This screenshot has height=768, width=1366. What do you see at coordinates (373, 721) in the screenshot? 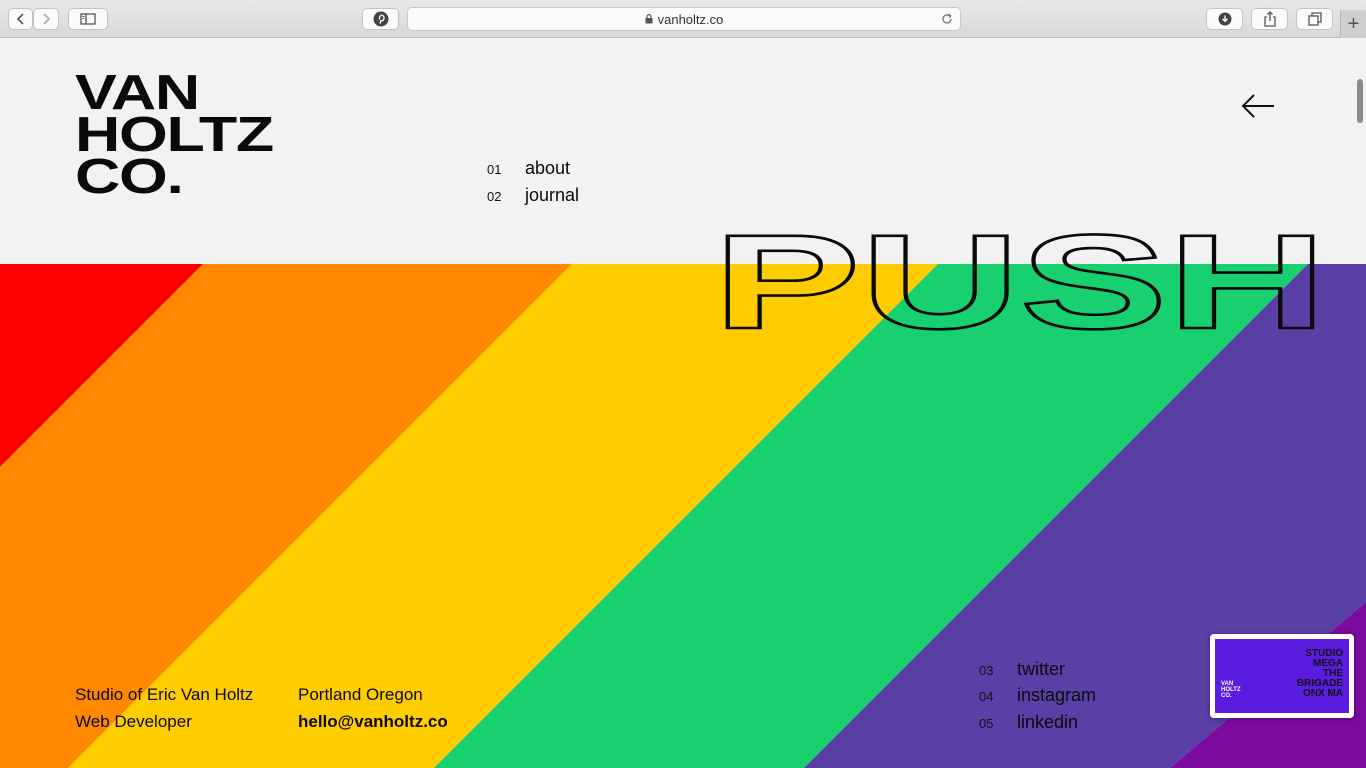
I see `email-link: hello@vanholtz.co` at bounding box center [373, 721].